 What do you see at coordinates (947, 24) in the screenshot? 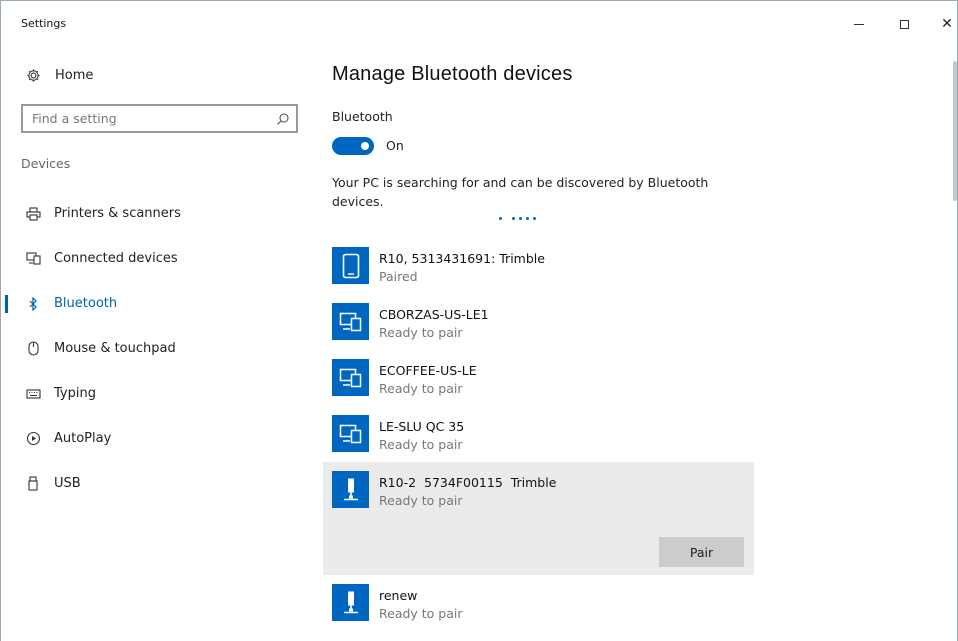
I see `close-icon: ✕` at bounding box center [947, 24].